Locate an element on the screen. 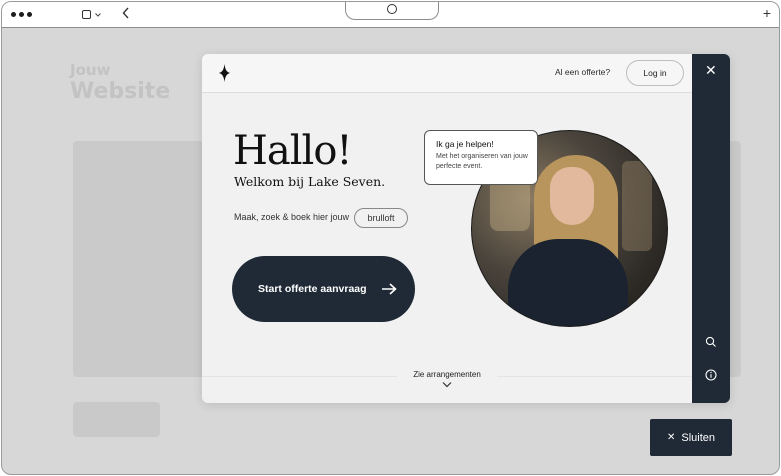 The image size is (781, 476). camera-icon is located at coordinates (392, 9).